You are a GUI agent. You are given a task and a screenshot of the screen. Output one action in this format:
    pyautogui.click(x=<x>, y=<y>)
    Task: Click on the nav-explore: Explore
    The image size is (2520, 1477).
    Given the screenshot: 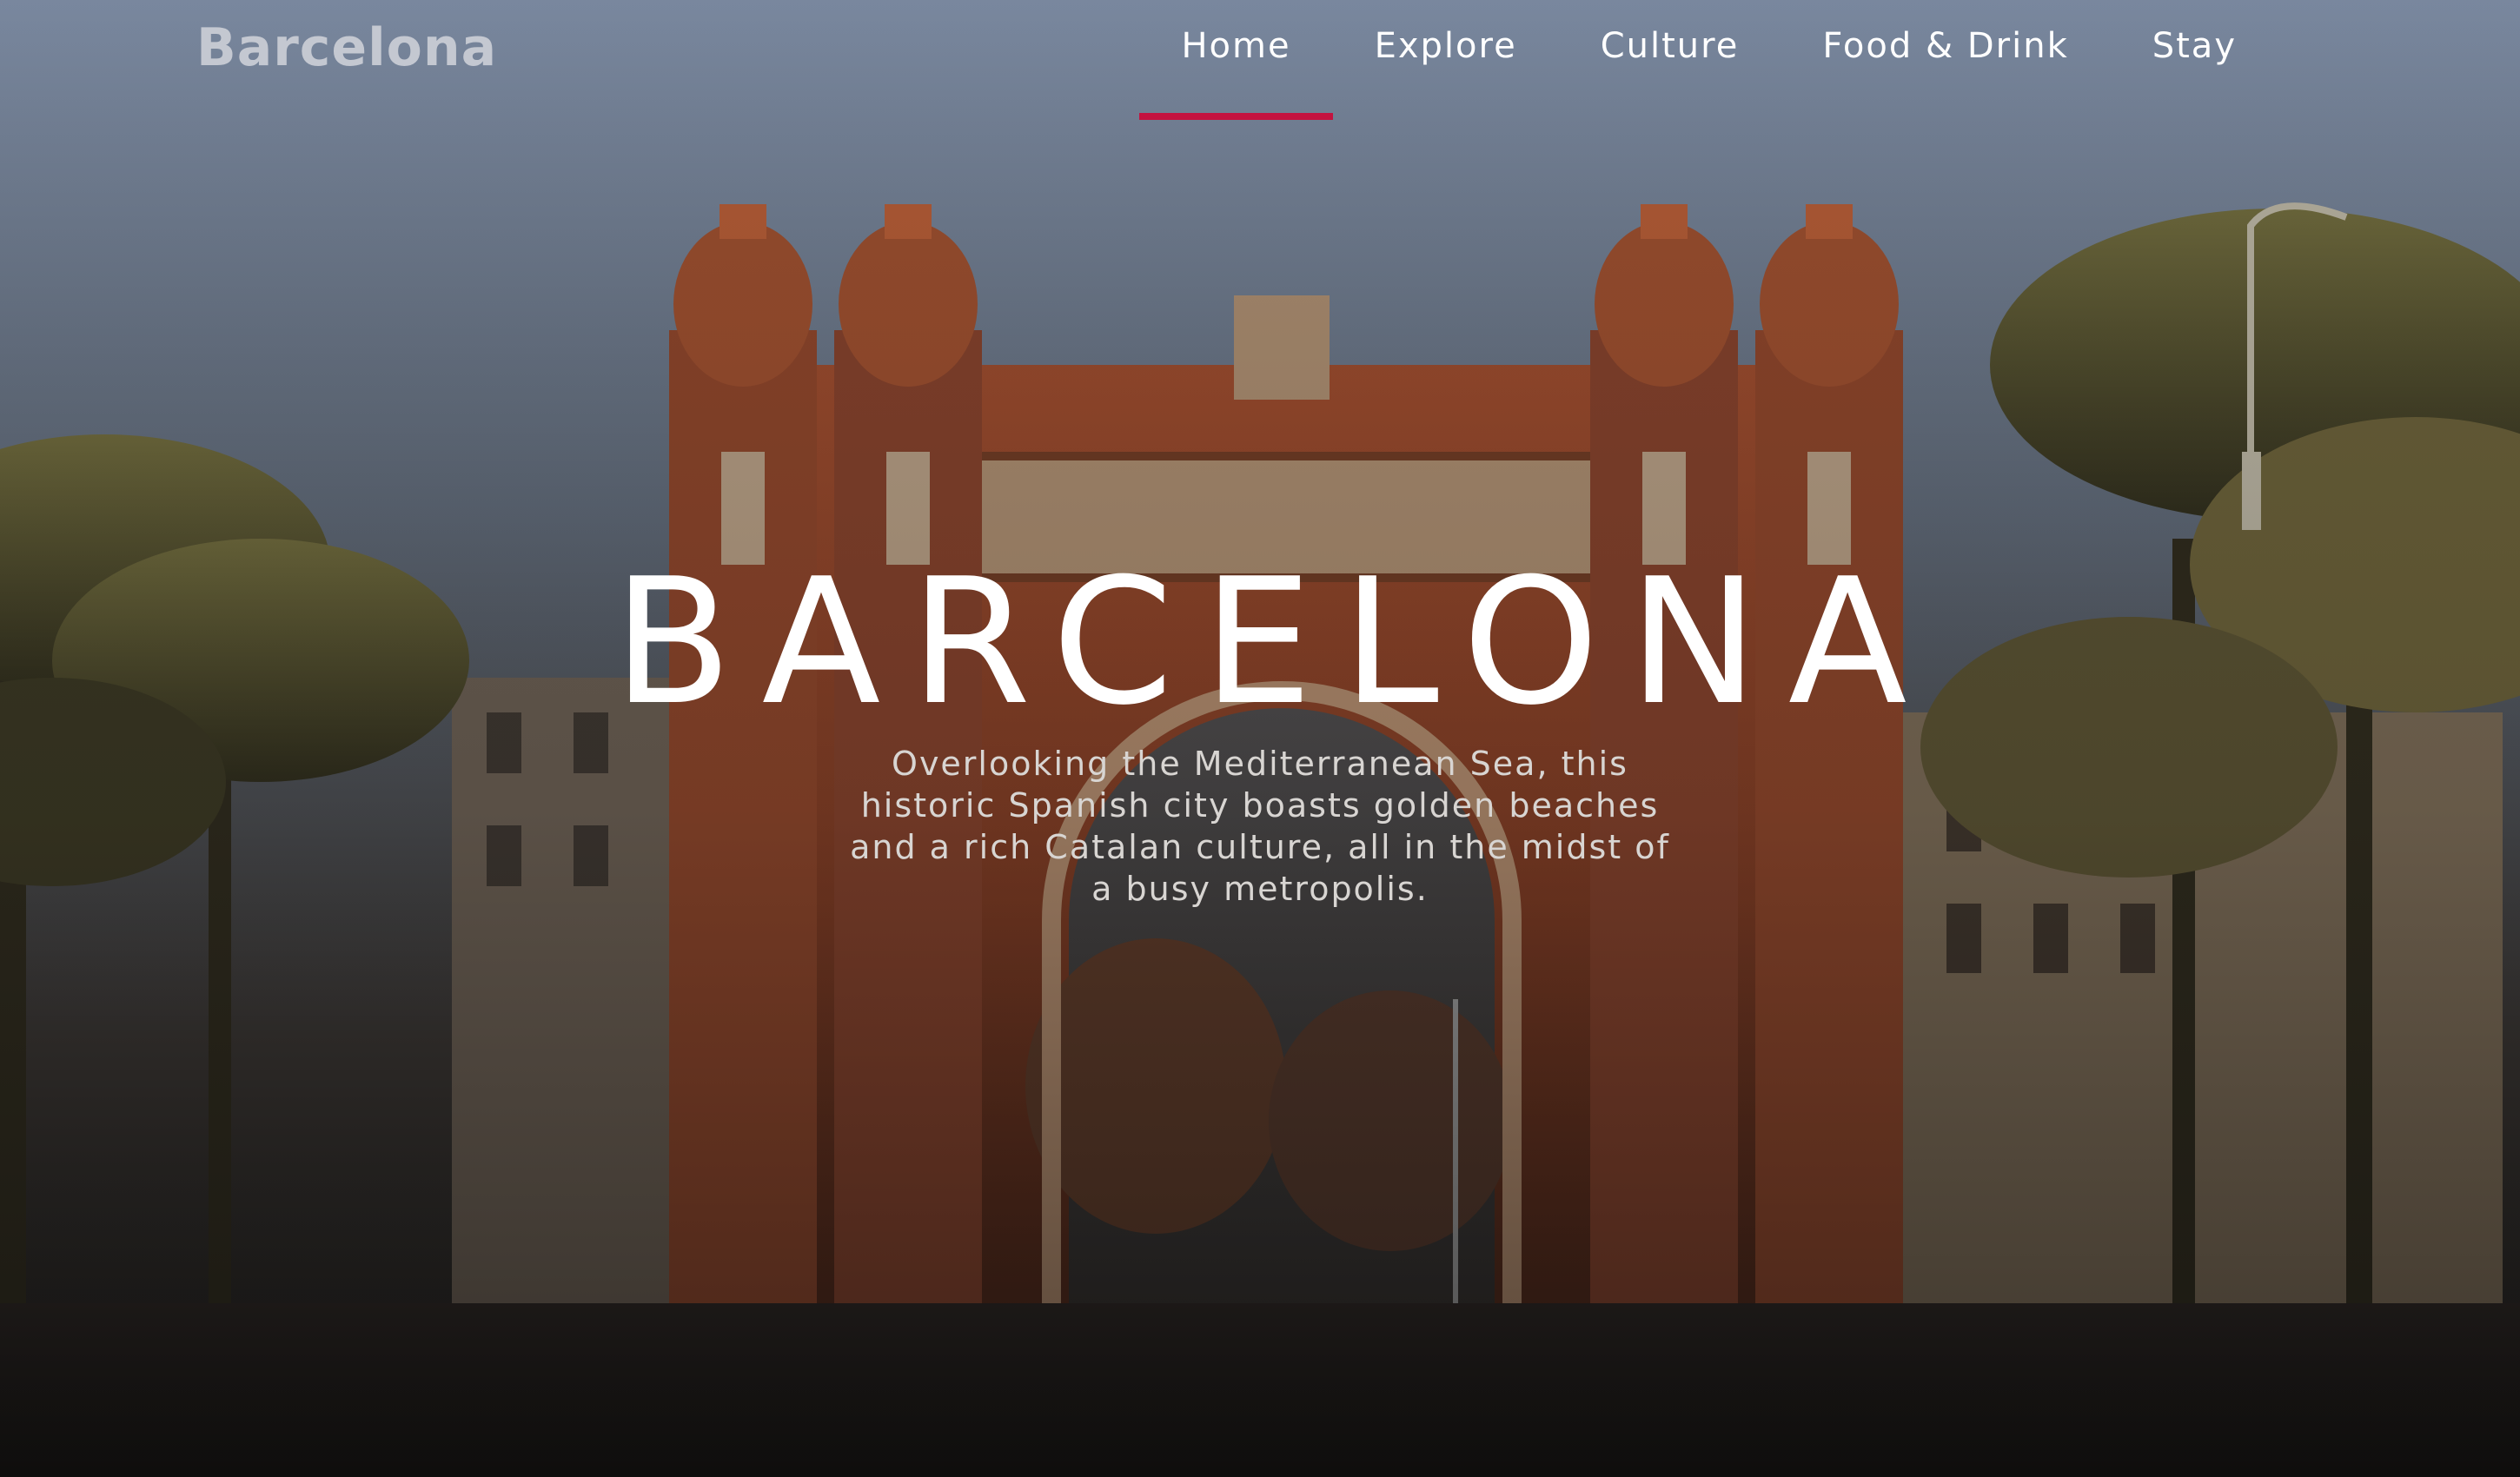 What is the action you would take?
    pyautogui.click(x=1446, y=61)
    